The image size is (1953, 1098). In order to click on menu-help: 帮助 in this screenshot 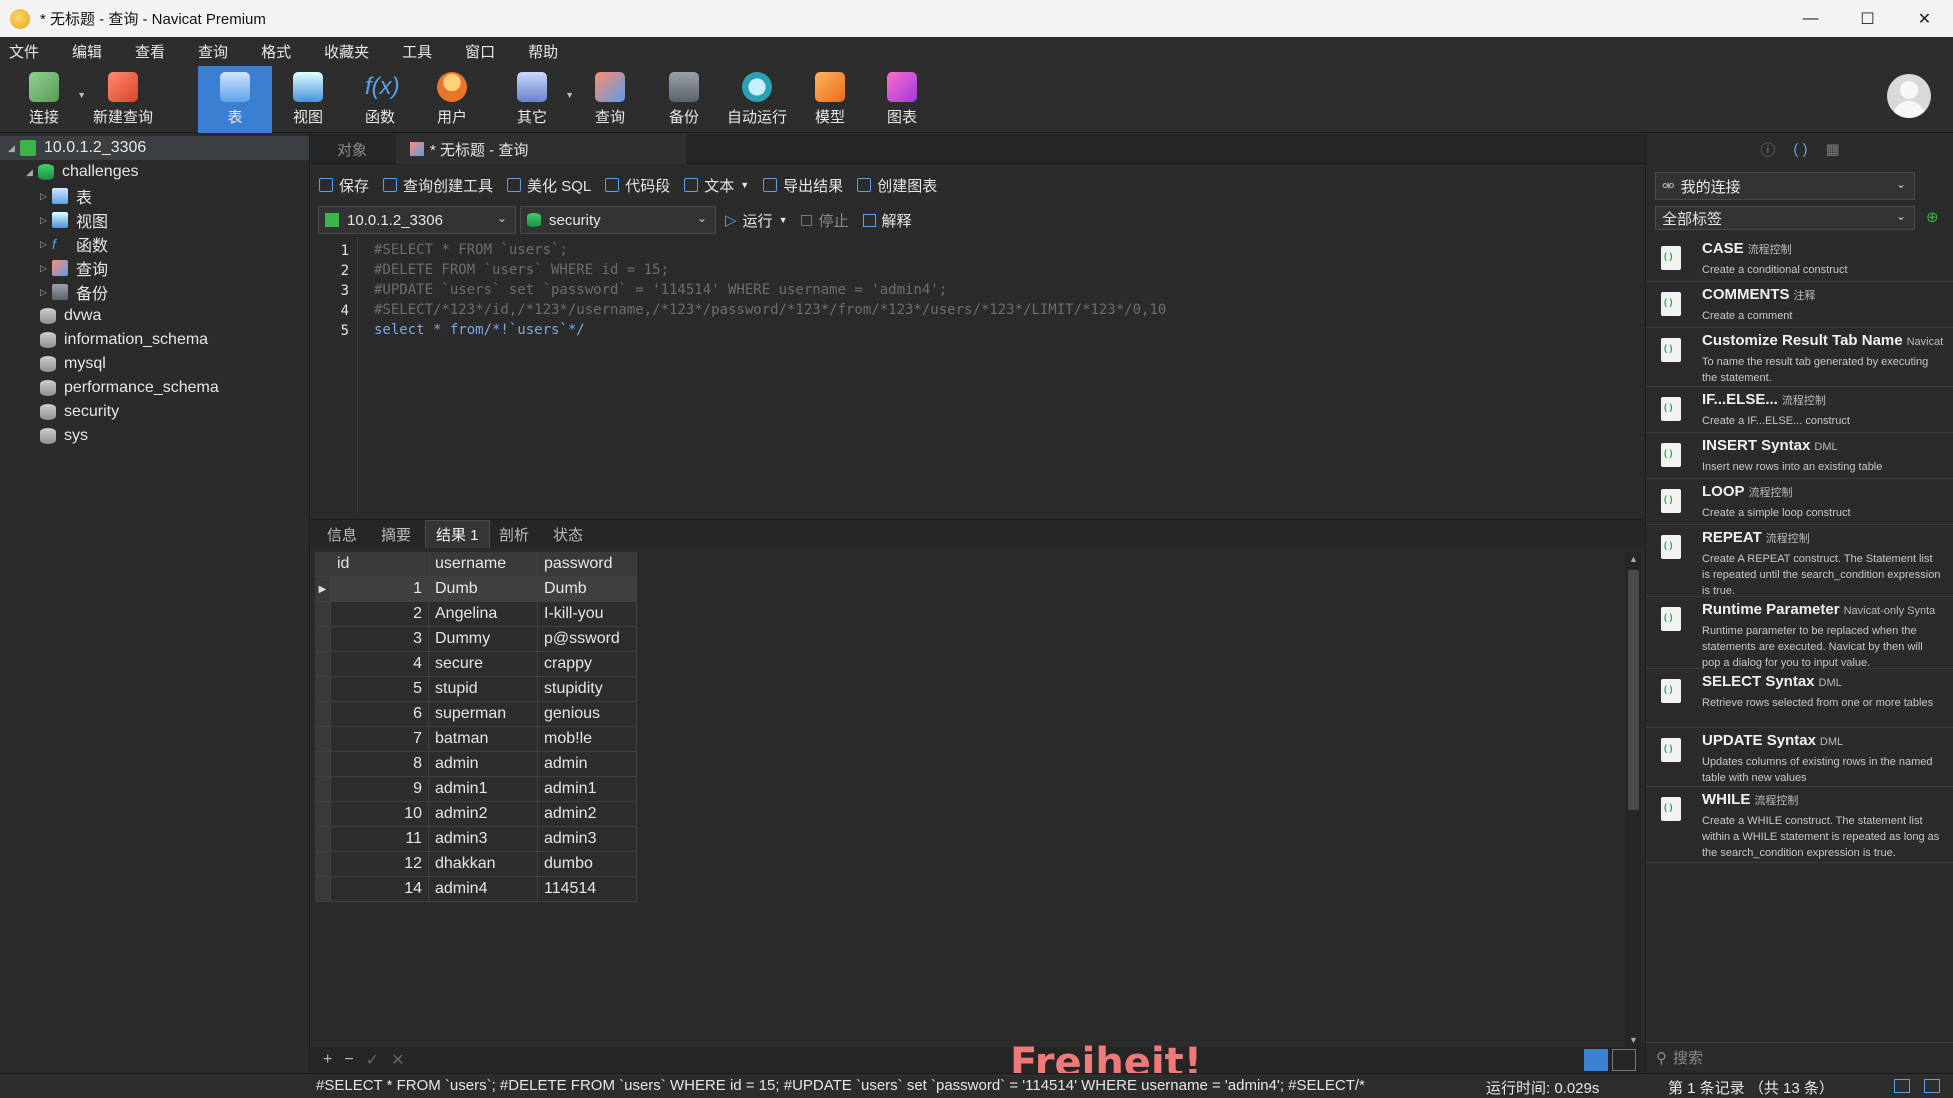, I will do `click(550, 51)`.